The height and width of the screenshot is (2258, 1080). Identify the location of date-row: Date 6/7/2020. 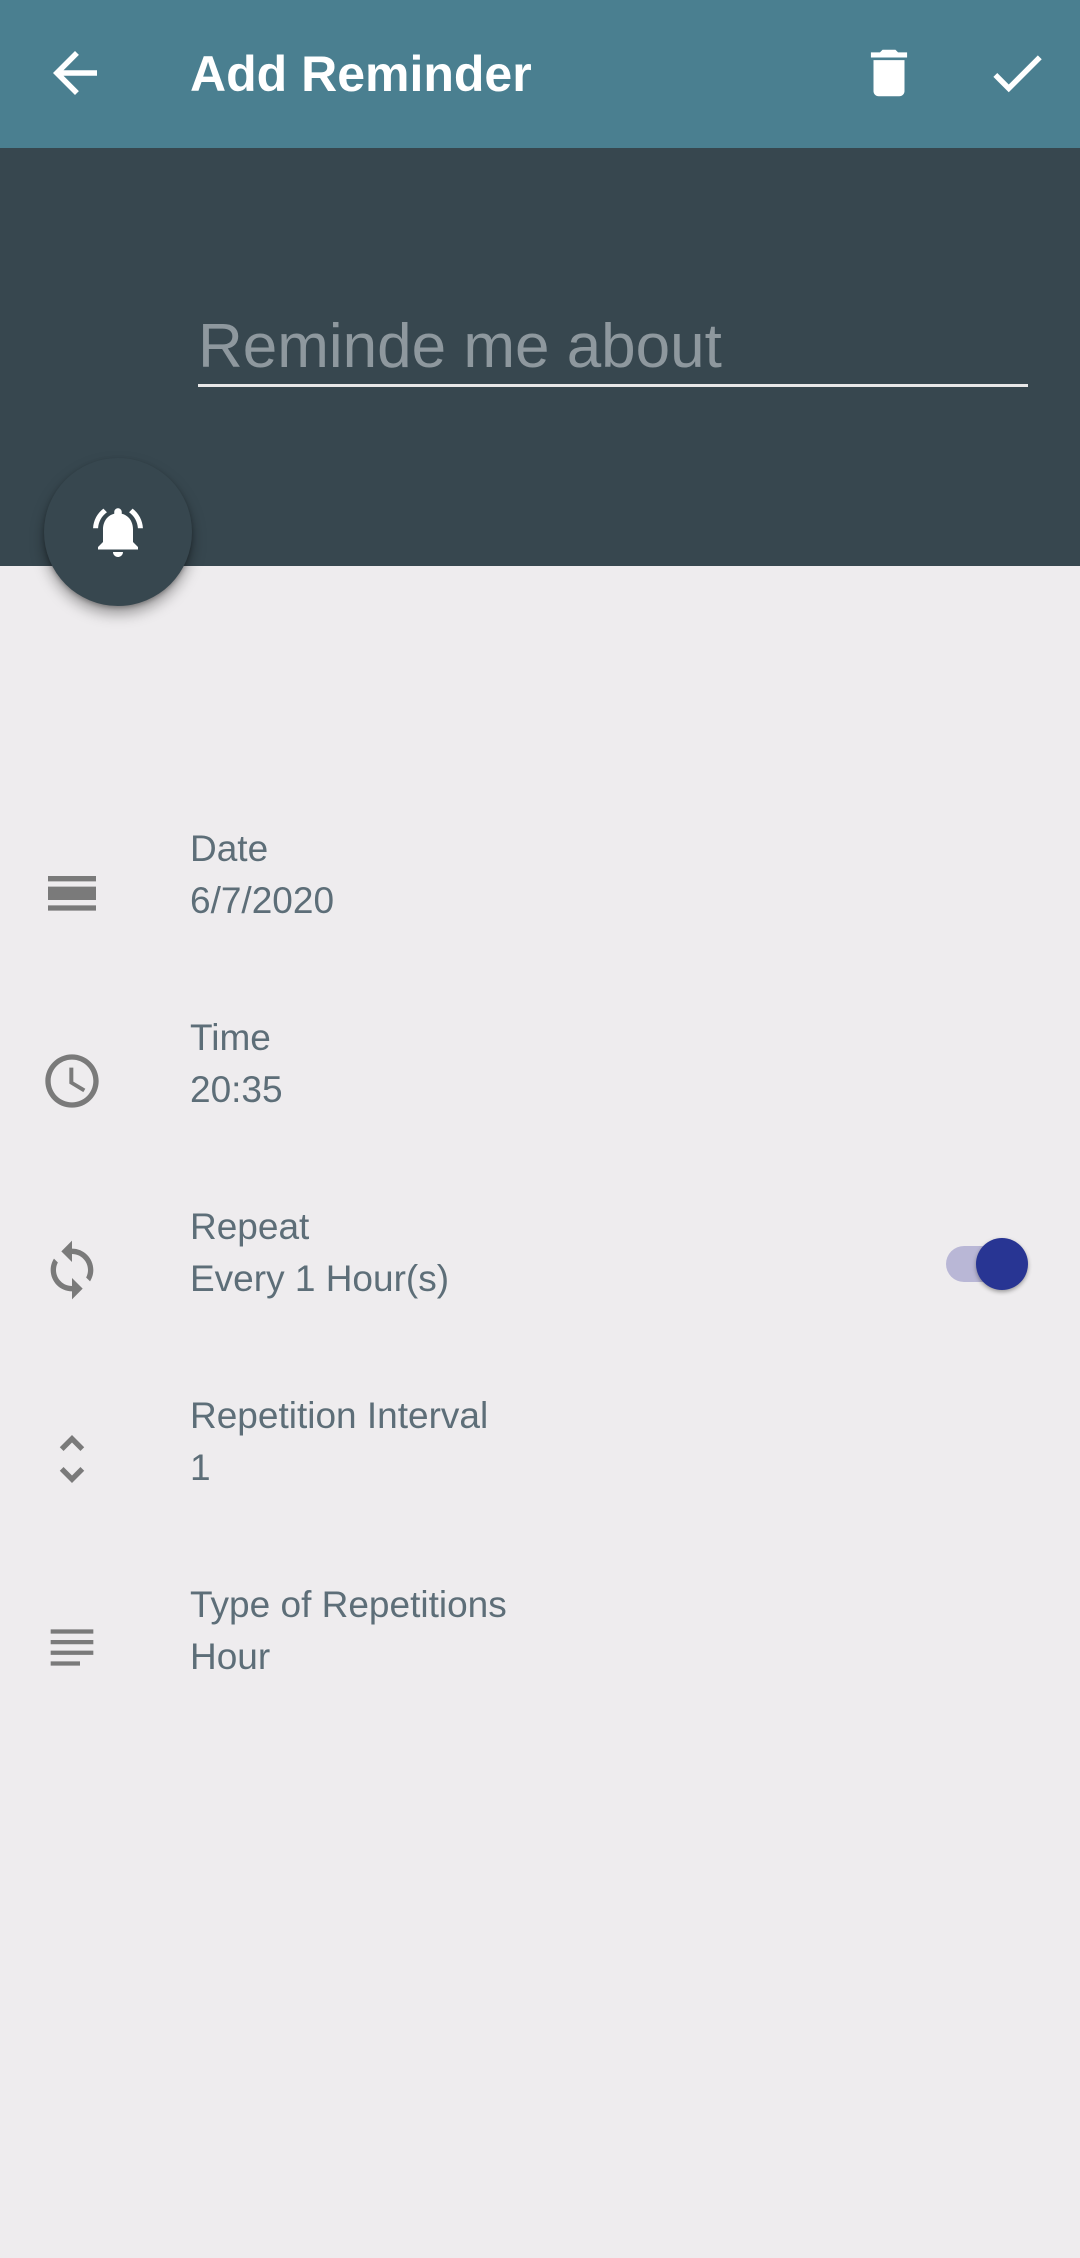
(540, 895).